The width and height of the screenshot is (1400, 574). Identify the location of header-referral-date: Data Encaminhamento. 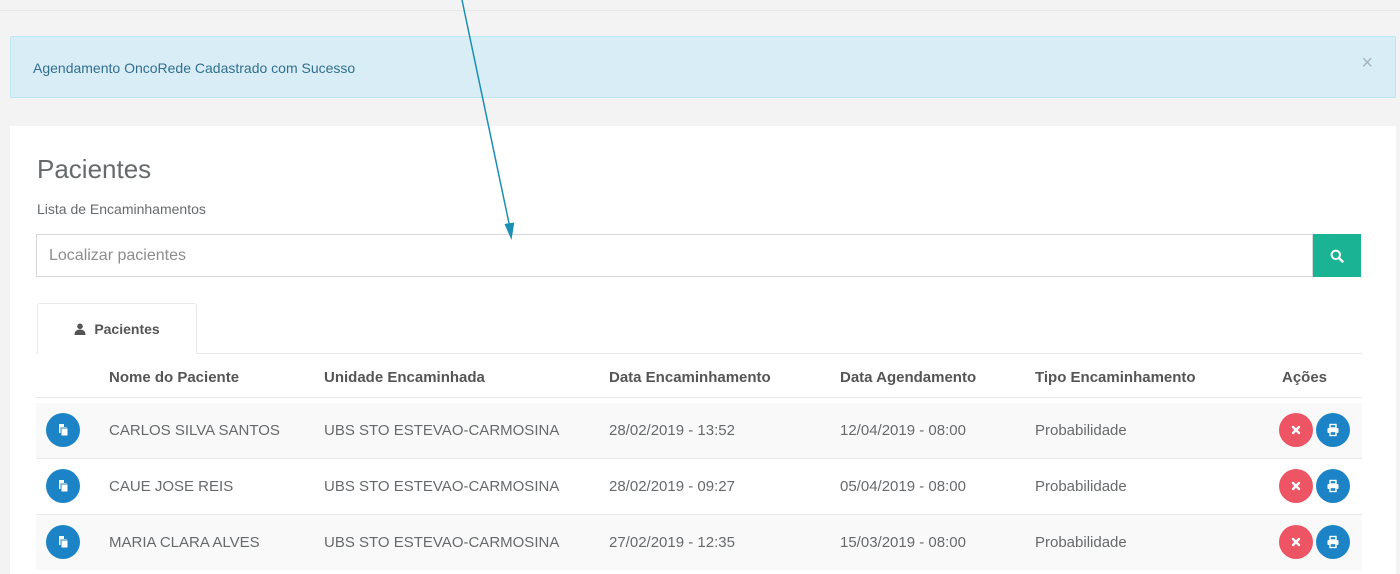
(690, 377).